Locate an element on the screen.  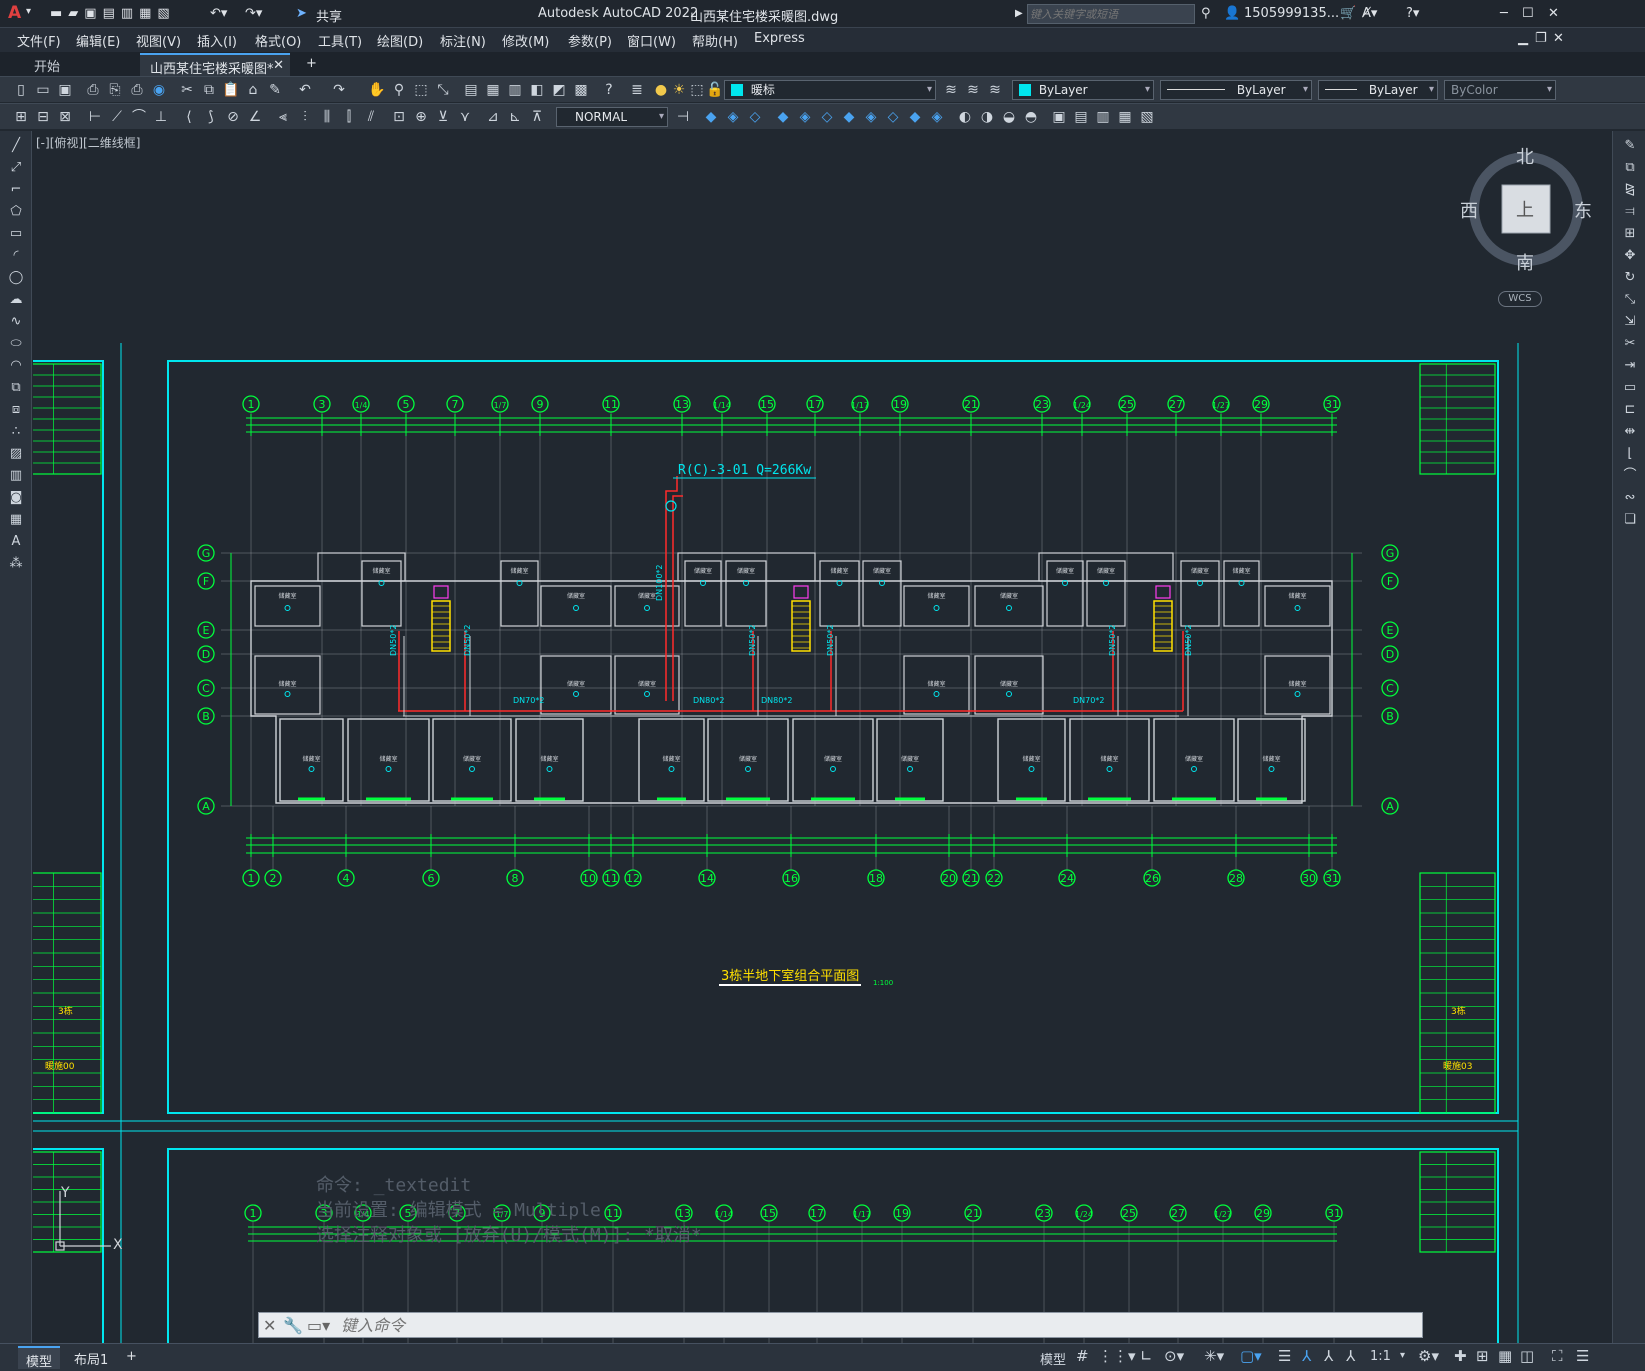
match-props-icon: ⌂ is located at coordinates (253, 90).